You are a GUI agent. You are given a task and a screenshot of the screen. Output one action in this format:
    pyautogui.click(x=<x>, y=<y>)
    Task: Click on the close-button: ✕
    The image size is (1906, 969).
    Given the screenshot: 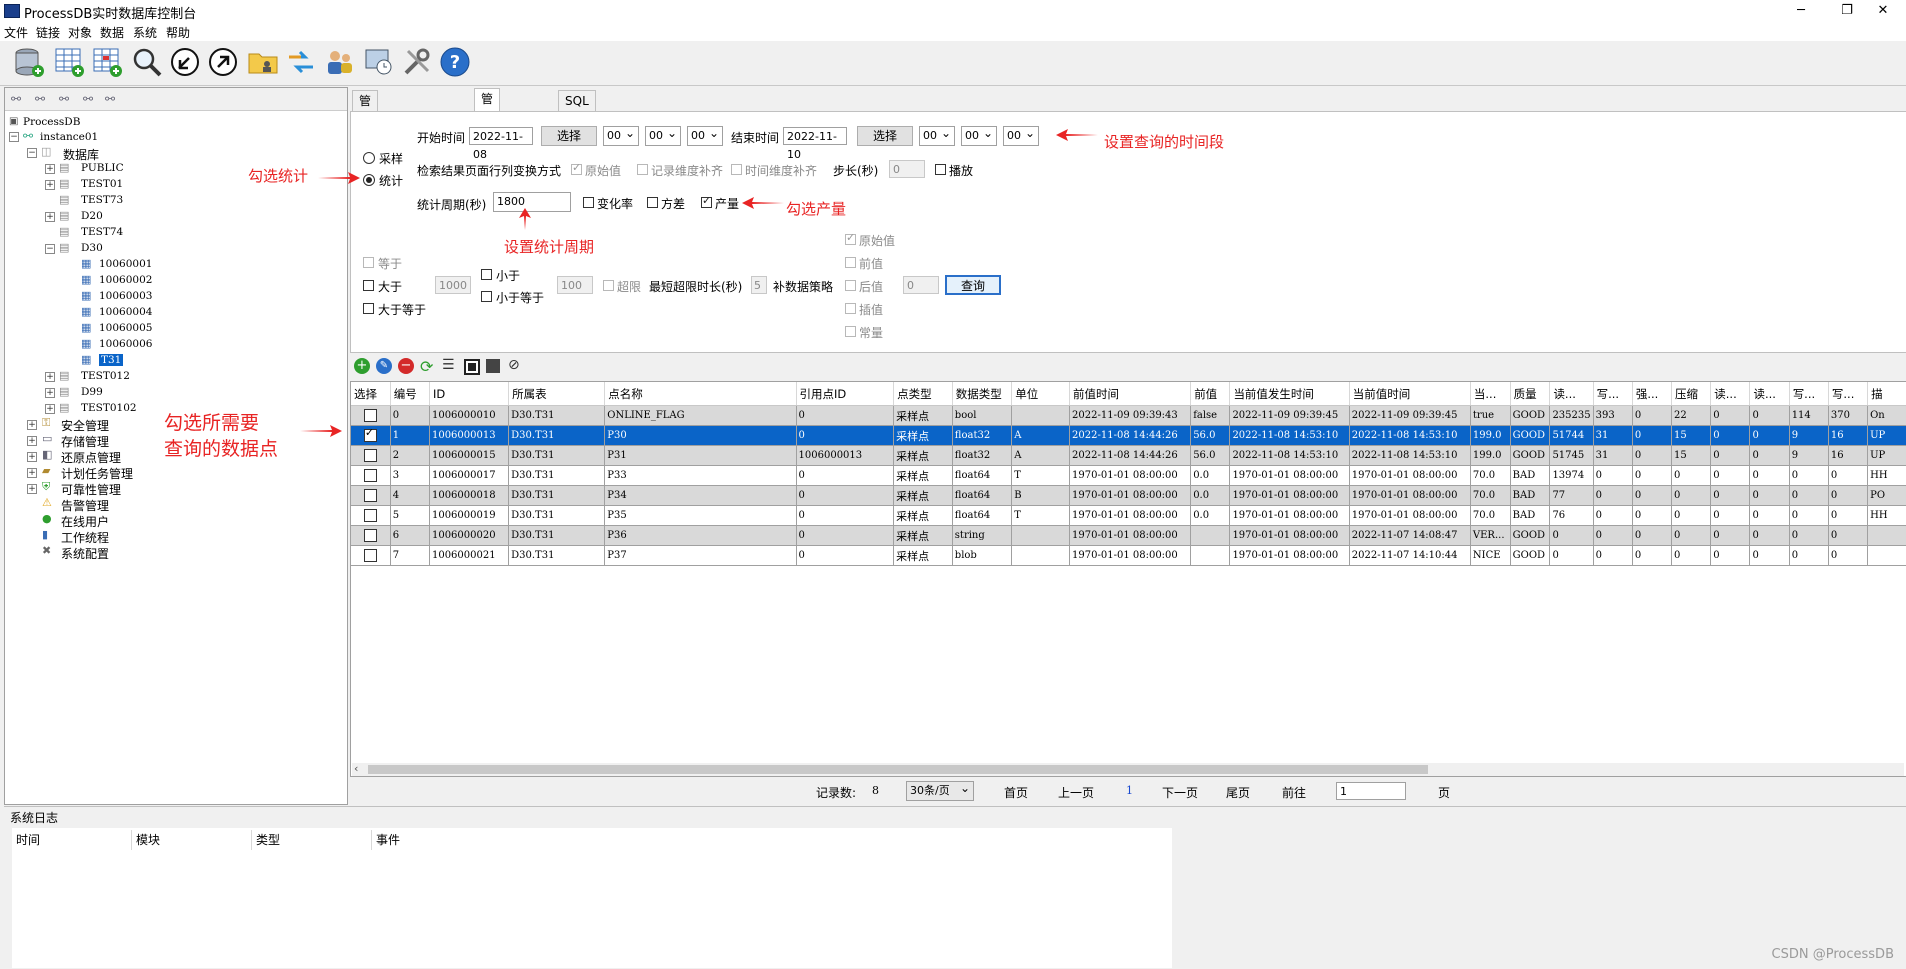 What is the action you would take?
    pyautogui.click(x=1883, y=11)
    